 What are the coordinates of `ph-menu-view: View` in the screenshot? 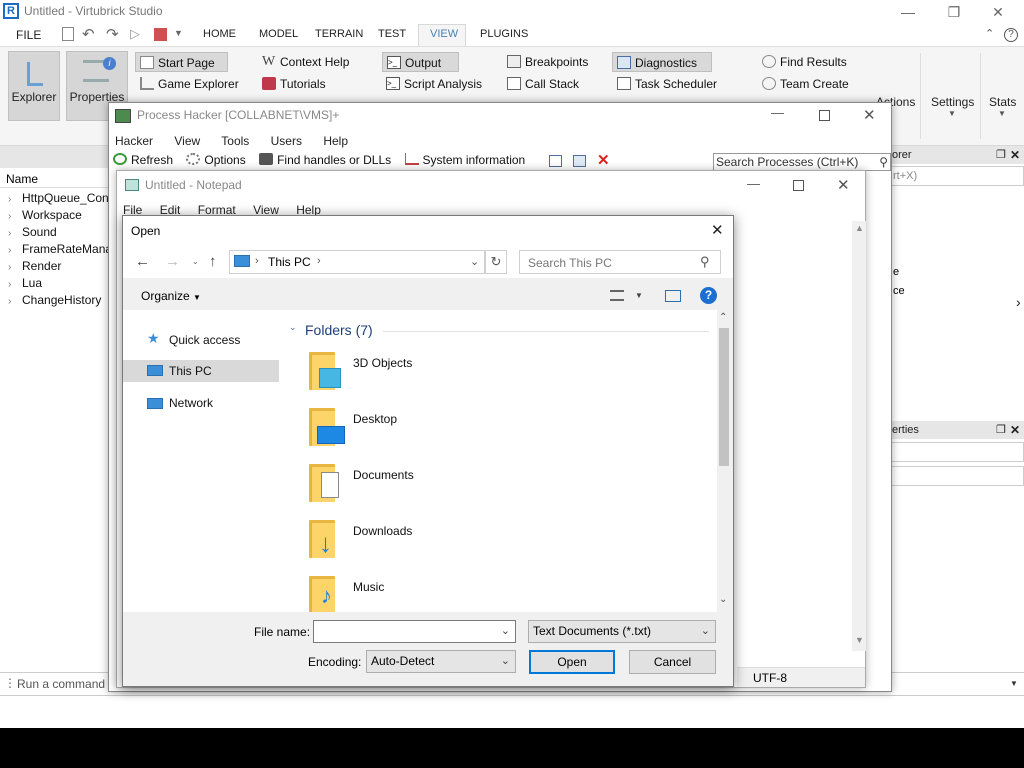 It's located at (187, 141).